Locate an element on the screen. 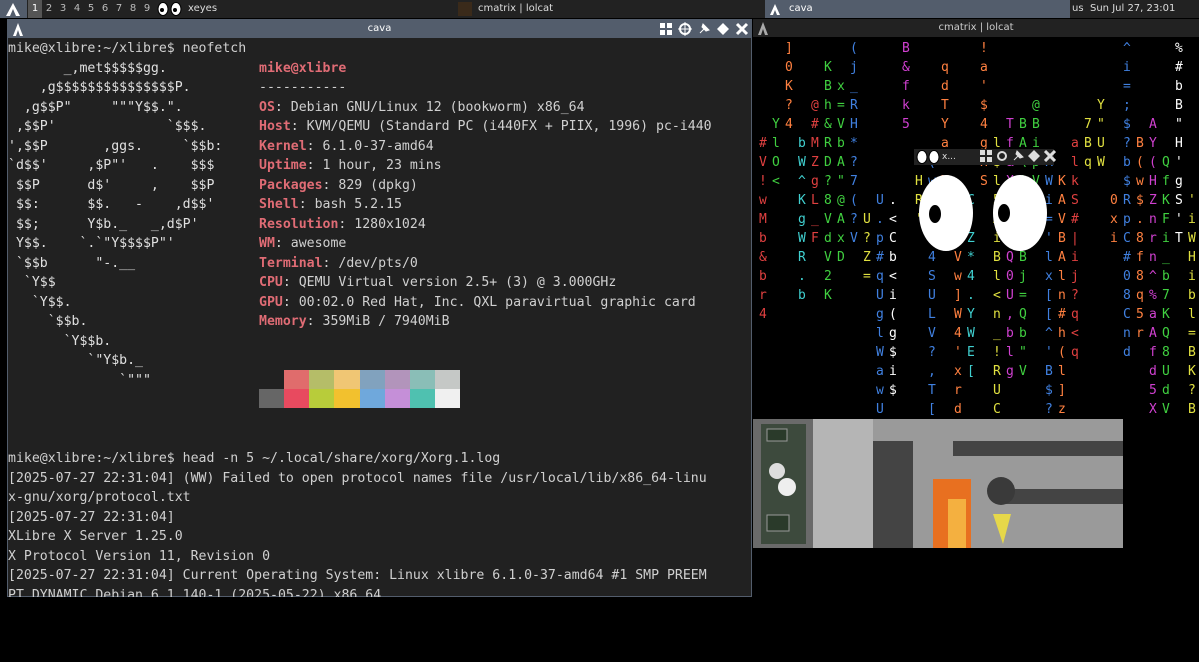  matrix-glyph: n is located at coordinates (1062, 295).